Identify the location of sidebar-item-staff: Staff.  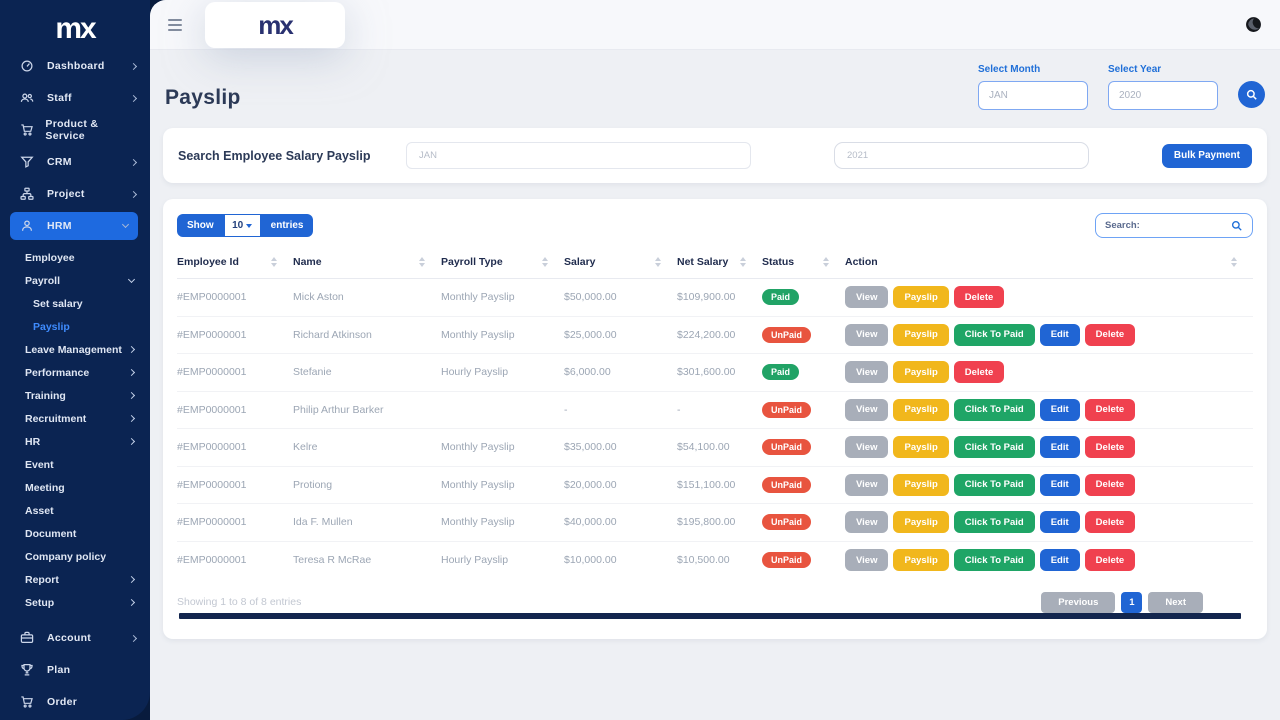
(75, 98).